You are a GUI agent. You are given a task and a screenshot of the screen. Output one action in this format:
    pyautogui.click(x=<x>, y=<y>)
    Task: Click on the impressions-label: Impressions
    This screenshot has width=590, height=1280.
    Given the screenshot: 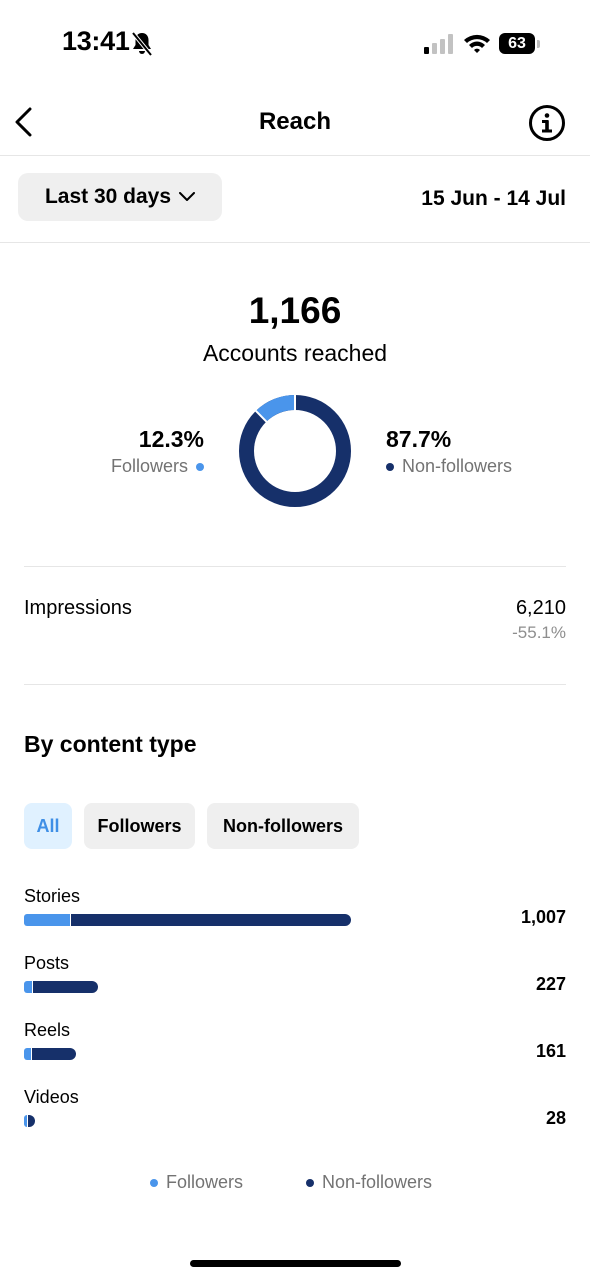 What is the action you would take?
    pyautogui.click(x=78, y=608)
    